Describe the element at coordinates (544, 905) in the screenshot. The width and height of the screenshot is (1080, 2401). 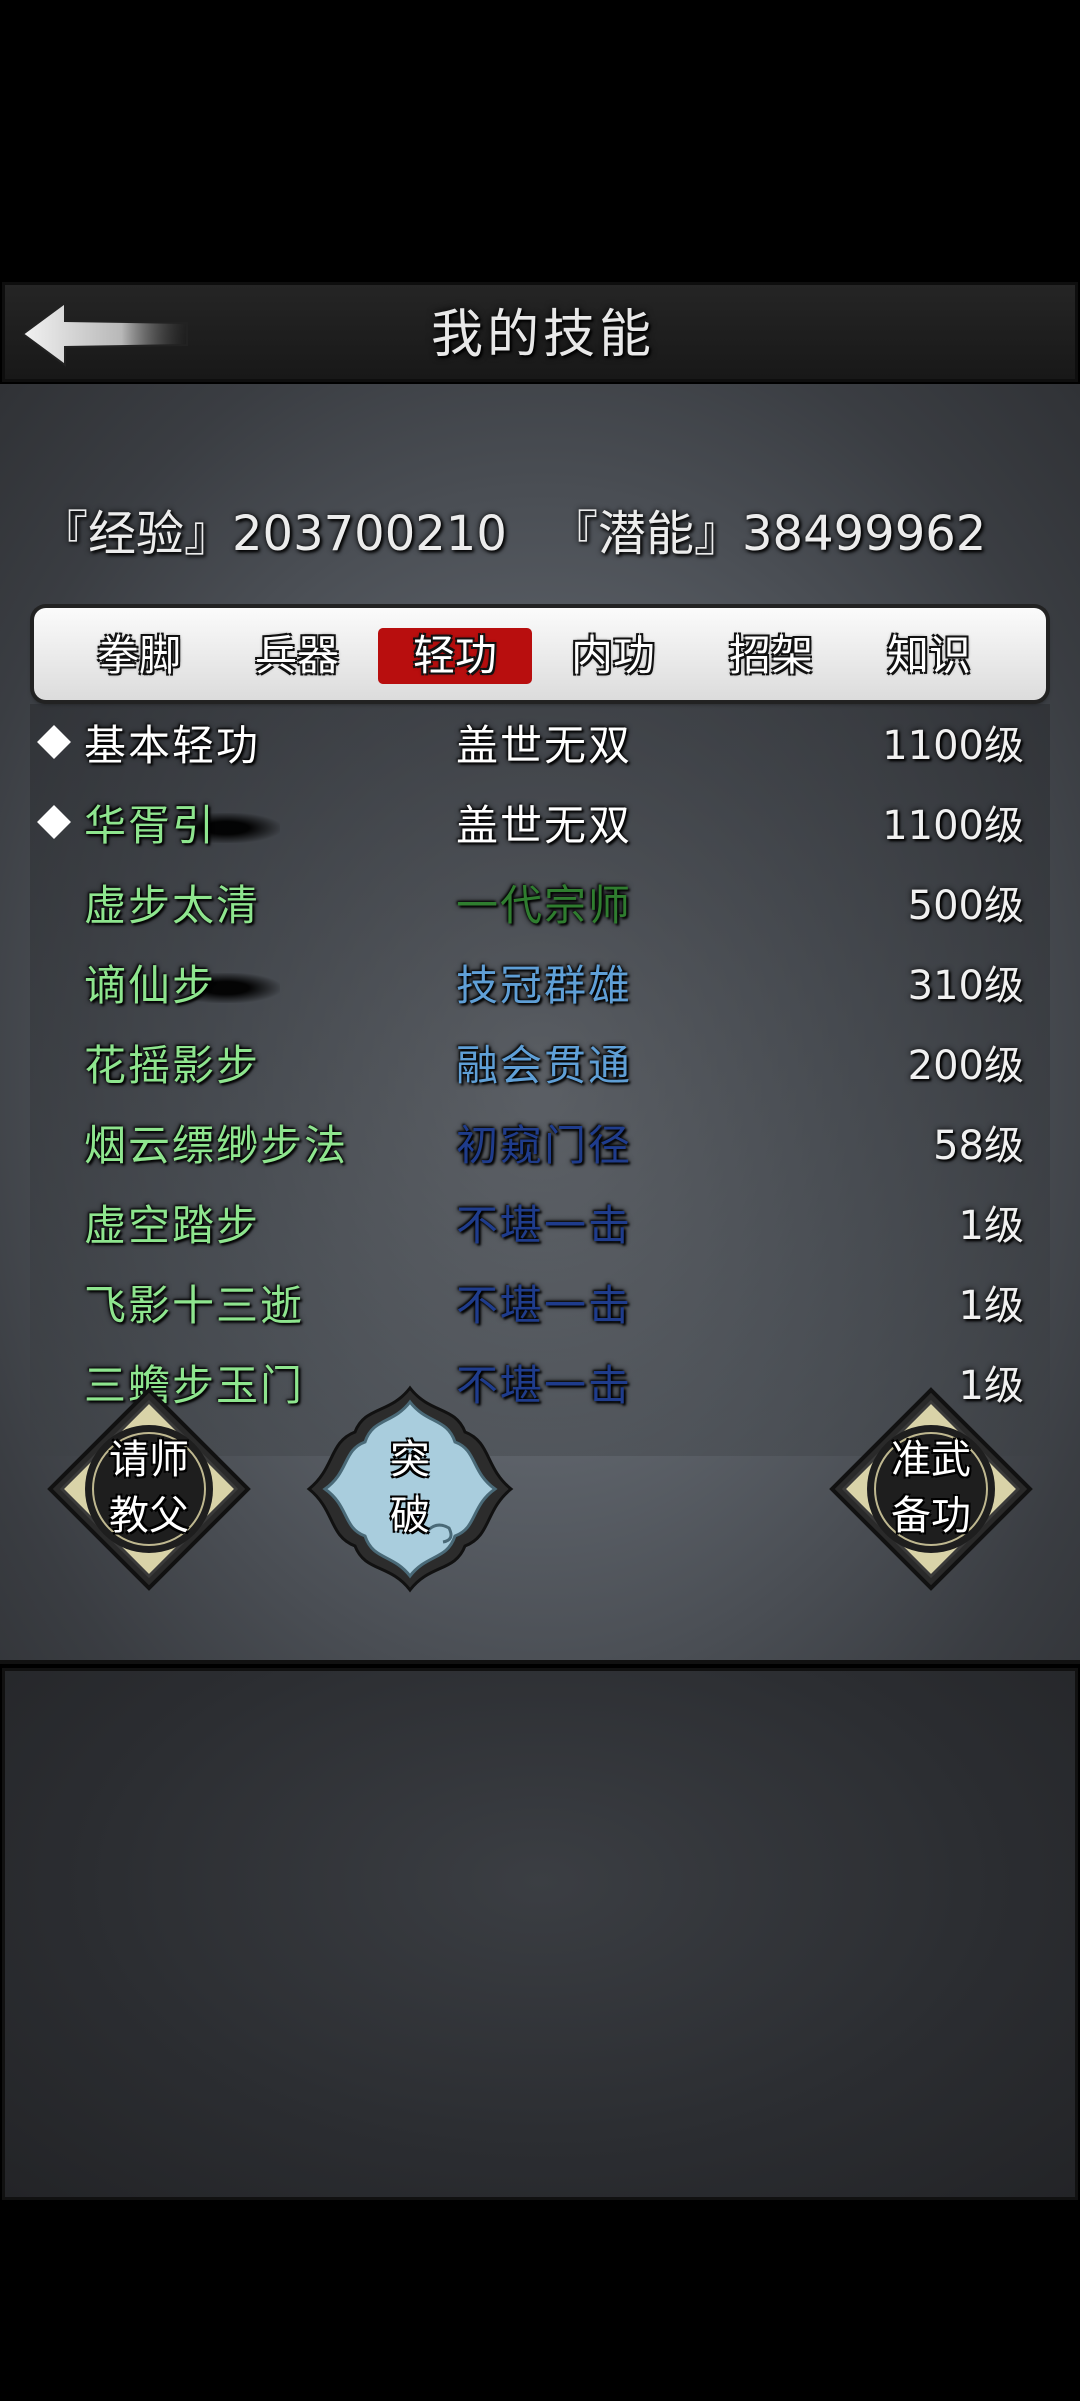
I see `skill-rank: 一代宗师` at that location.